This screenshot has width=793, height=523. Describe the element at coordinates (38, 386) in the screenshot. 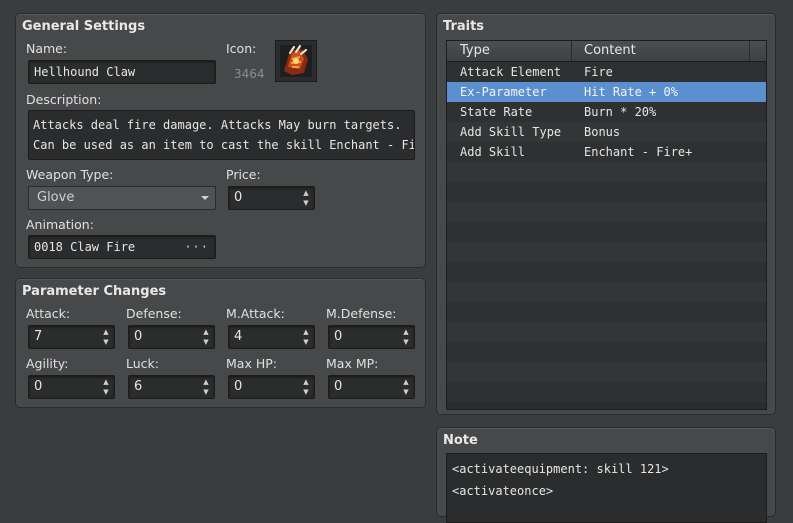

I see `agility-value: 0` at that location.